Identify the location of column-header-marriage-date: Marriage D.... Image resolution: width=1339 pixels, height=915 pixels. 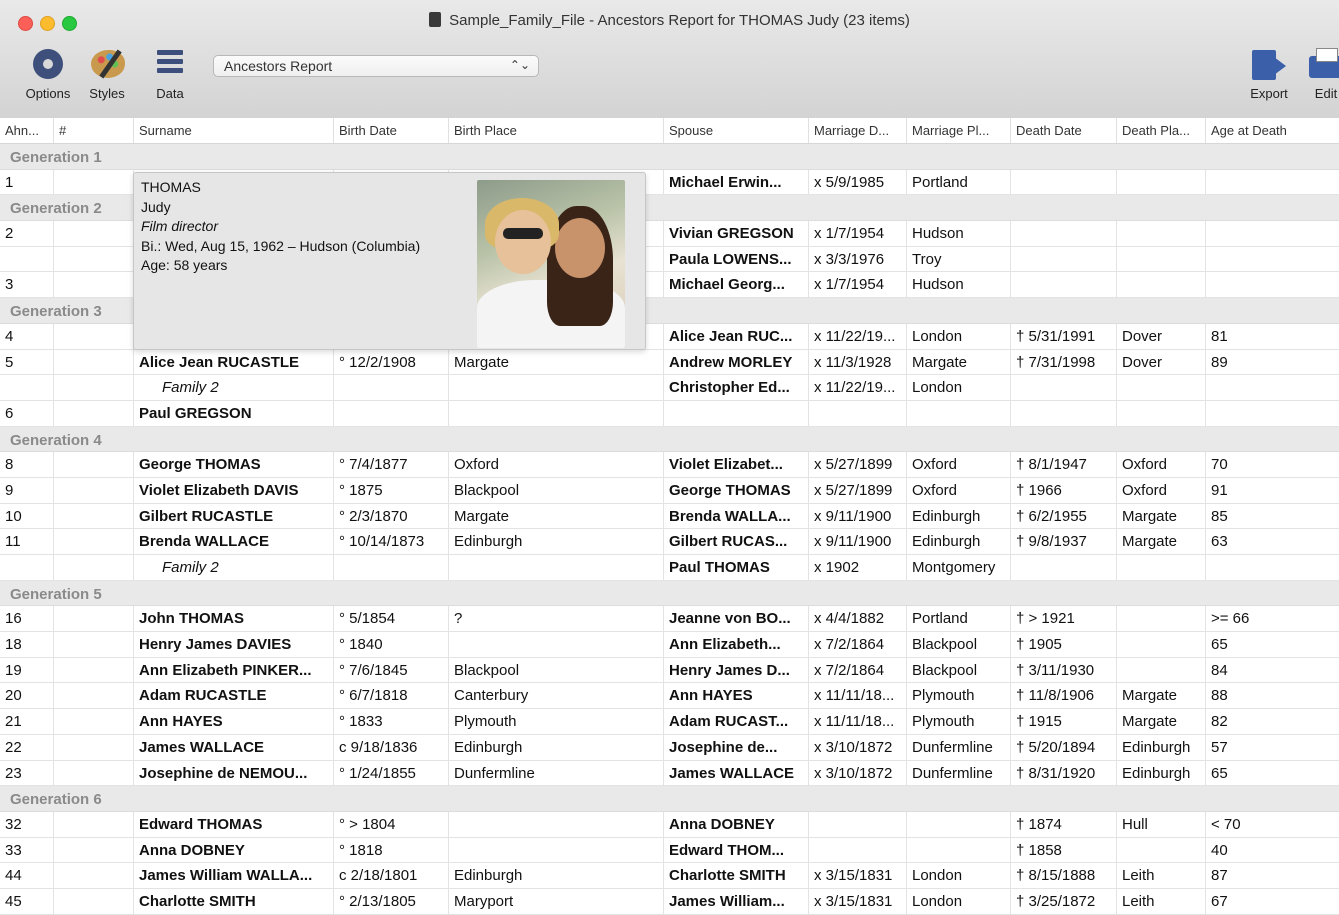
(858, 130).